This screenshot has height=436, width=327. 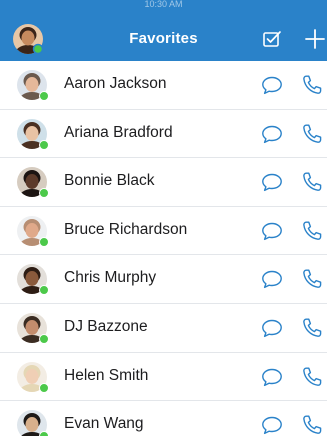 What do you see at coordinates (163, 279) in the screenshot?
I see `favorite-row-5: Chris Murphy` at bounding box center [163, 279].